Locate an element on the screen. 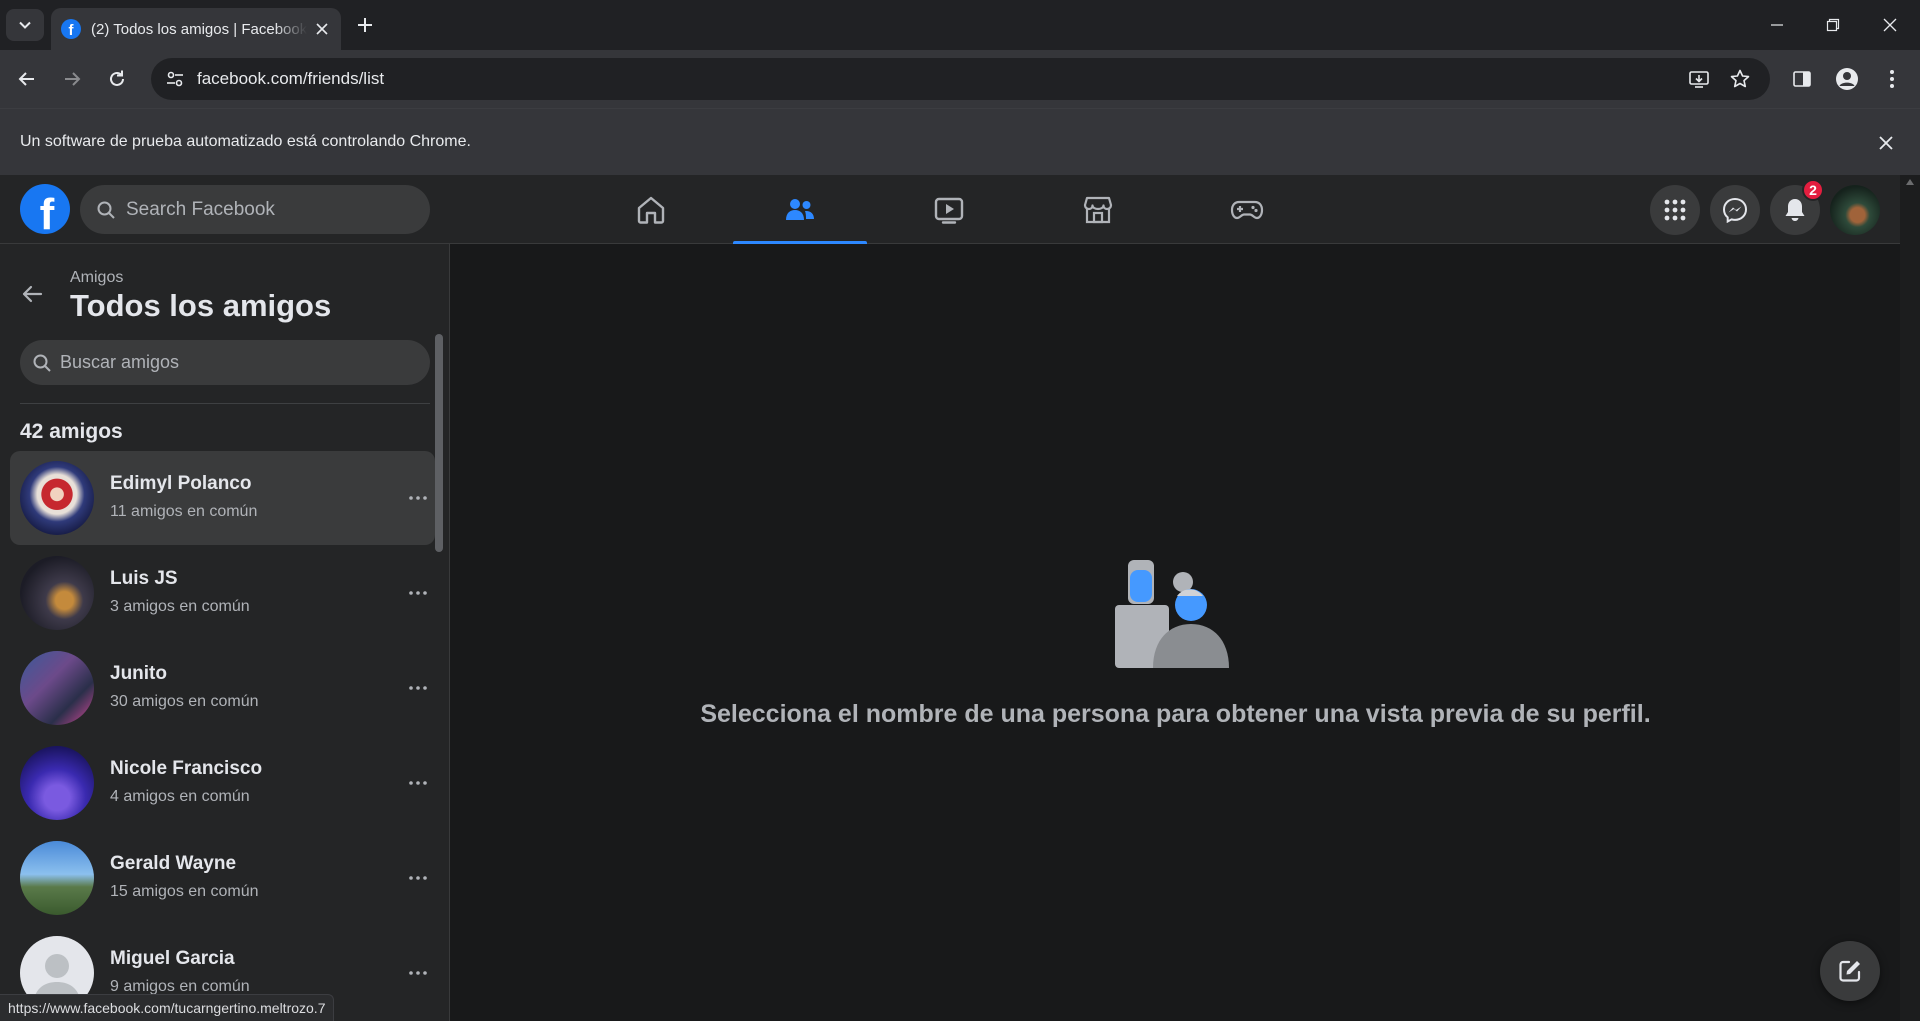 The height and width of the screenshot is (1021, 1920). kebab-menu-icon is located at coordinates (1892, 79).